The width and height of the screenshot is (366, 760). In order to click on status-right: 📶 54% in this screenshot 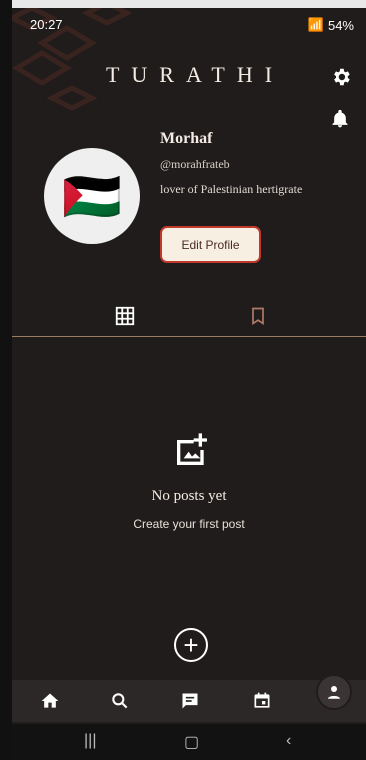, I will do `click(331, 25)`.